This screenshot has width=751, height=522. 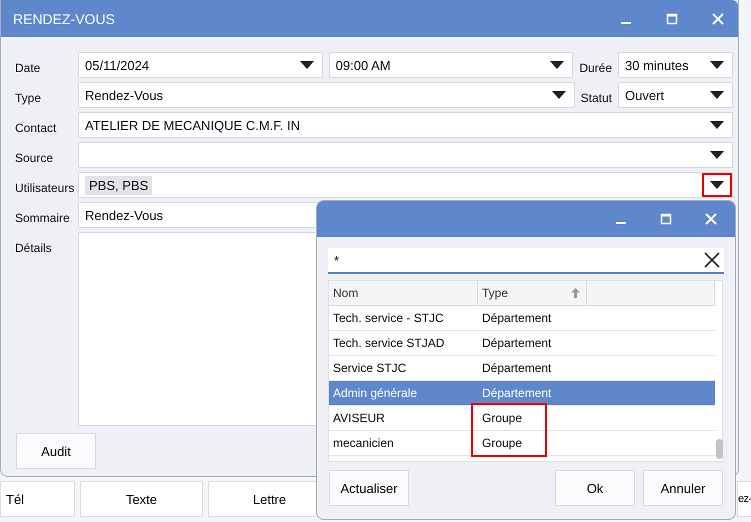 I want to click on dialog-button: Ok, so click(x=595, y=488).